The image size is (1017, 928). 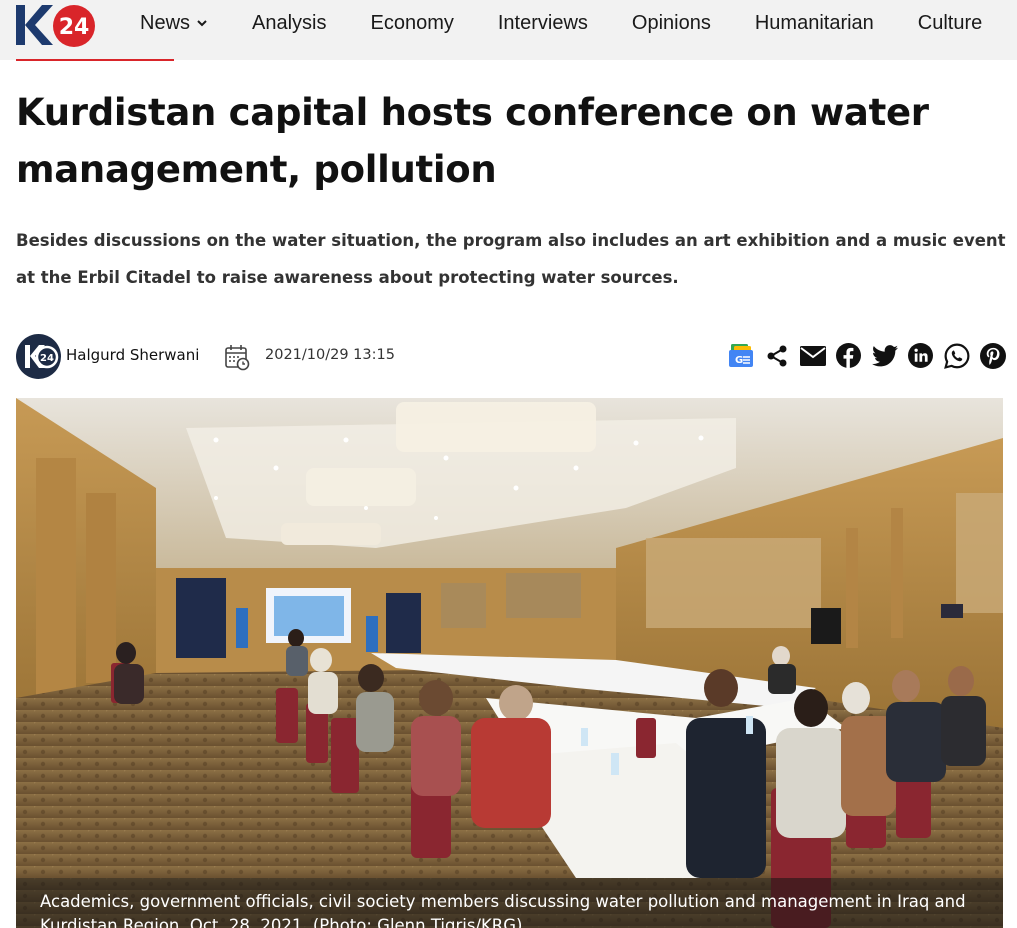 I want to click on nav-item-analysis: Analysis, so click(x=289, y=23).